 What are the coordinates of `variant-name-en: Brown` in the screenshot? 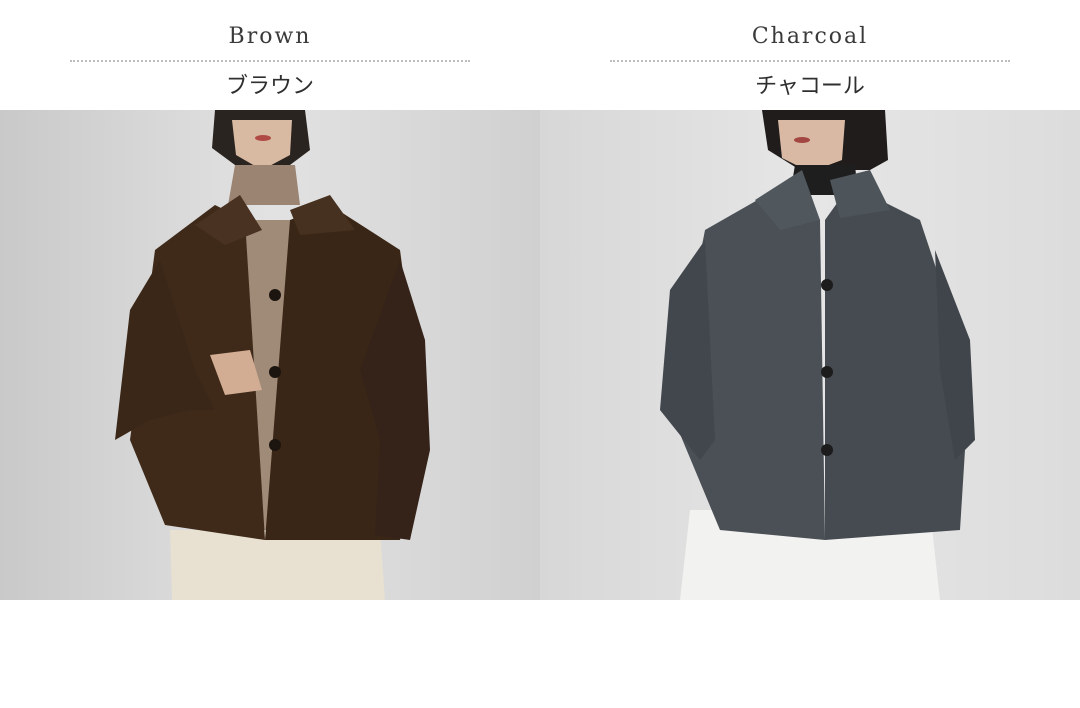 It's located at (270, 36).